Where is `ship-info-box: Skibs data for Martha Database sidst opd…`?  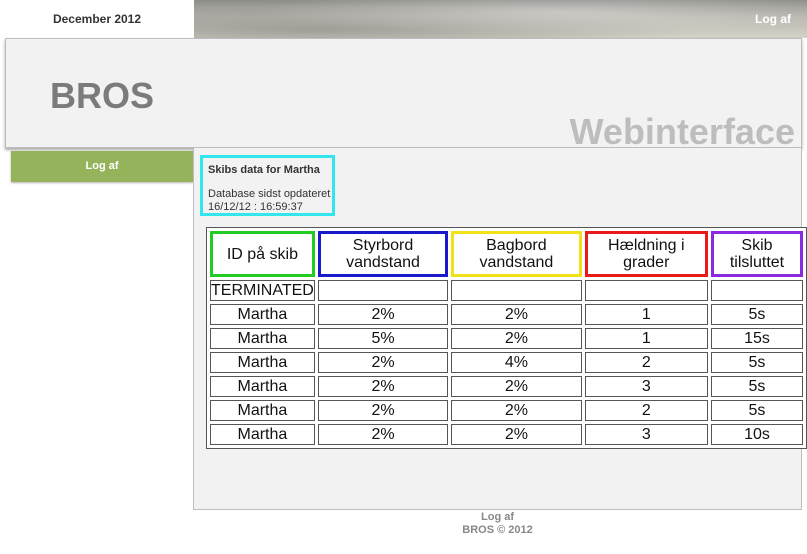 ship-info-box: Skibs data for Martha Database sidst opd… is located at coordinates (267, 185).